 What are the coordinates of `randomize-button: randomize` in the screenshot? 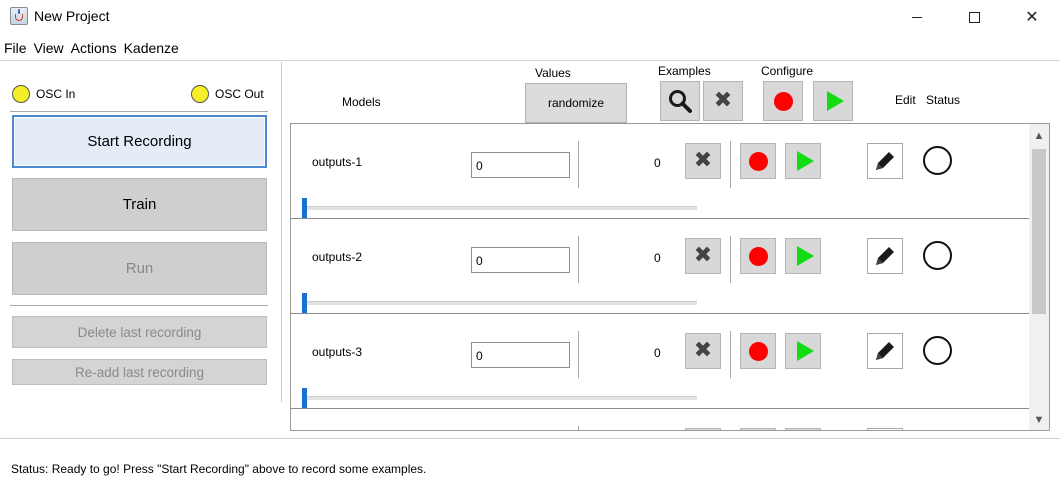 It's located at (576, 103).